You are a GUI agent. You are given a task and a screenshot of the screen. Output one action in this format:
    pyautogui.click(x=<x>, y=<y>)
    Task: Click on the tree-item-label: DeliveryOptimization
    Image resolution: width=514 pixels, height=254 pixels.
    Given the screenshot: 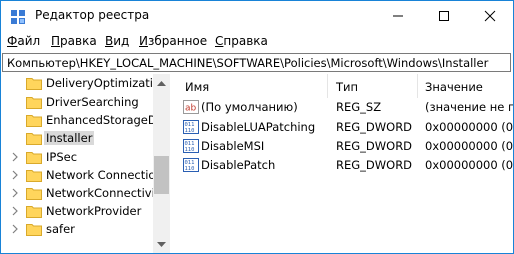 What is the action you would take?
    pyautogui.click(x=107, y=83)
    